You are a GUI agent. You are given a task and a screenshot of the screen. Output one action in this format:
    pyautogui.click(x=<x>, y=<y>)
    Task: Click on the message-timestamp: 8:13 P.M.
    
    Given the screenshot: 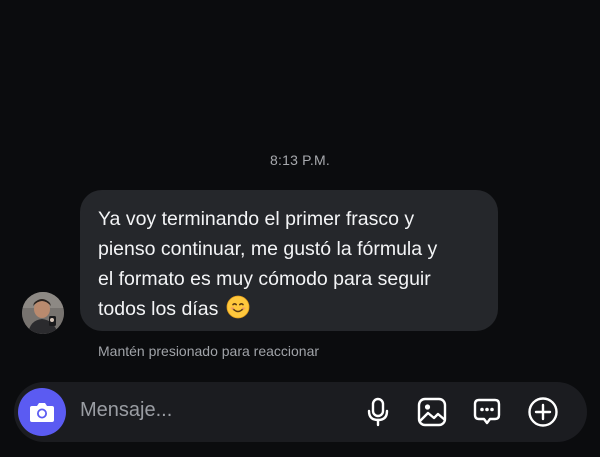 What is the action you would take?
    pyautogui.click(x=300, y=160)
    